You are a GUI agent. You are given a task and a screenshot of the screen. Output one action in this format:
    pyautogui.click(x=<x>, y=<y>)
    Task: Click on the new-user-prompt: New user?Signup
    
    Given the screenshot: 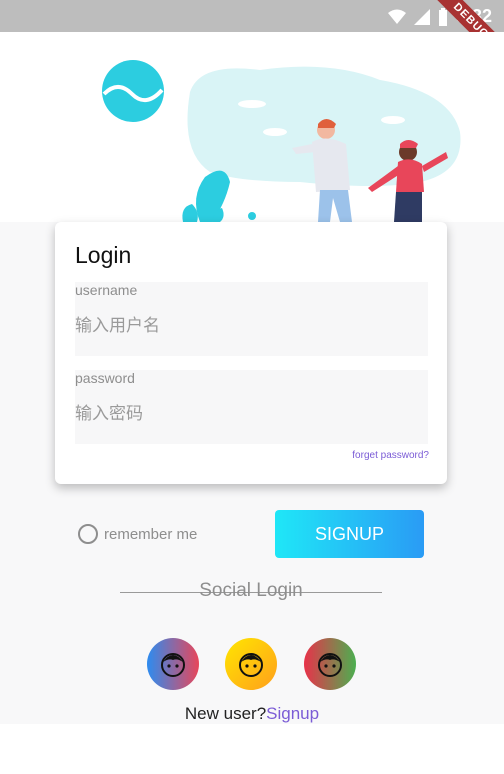 What is the action you would take?
    pyautogui.click(x=252, y=714)
    